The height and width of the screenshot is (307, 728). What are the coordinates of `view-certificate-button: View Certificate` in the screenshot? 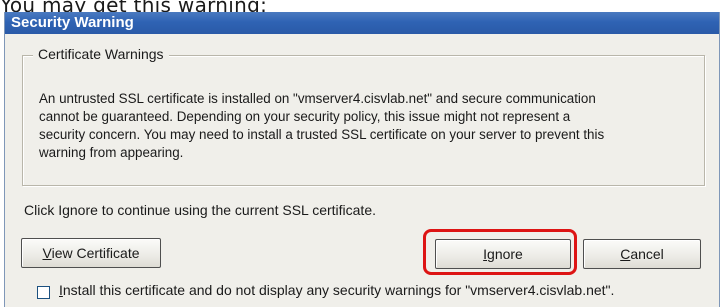 It's located at (91, 253).